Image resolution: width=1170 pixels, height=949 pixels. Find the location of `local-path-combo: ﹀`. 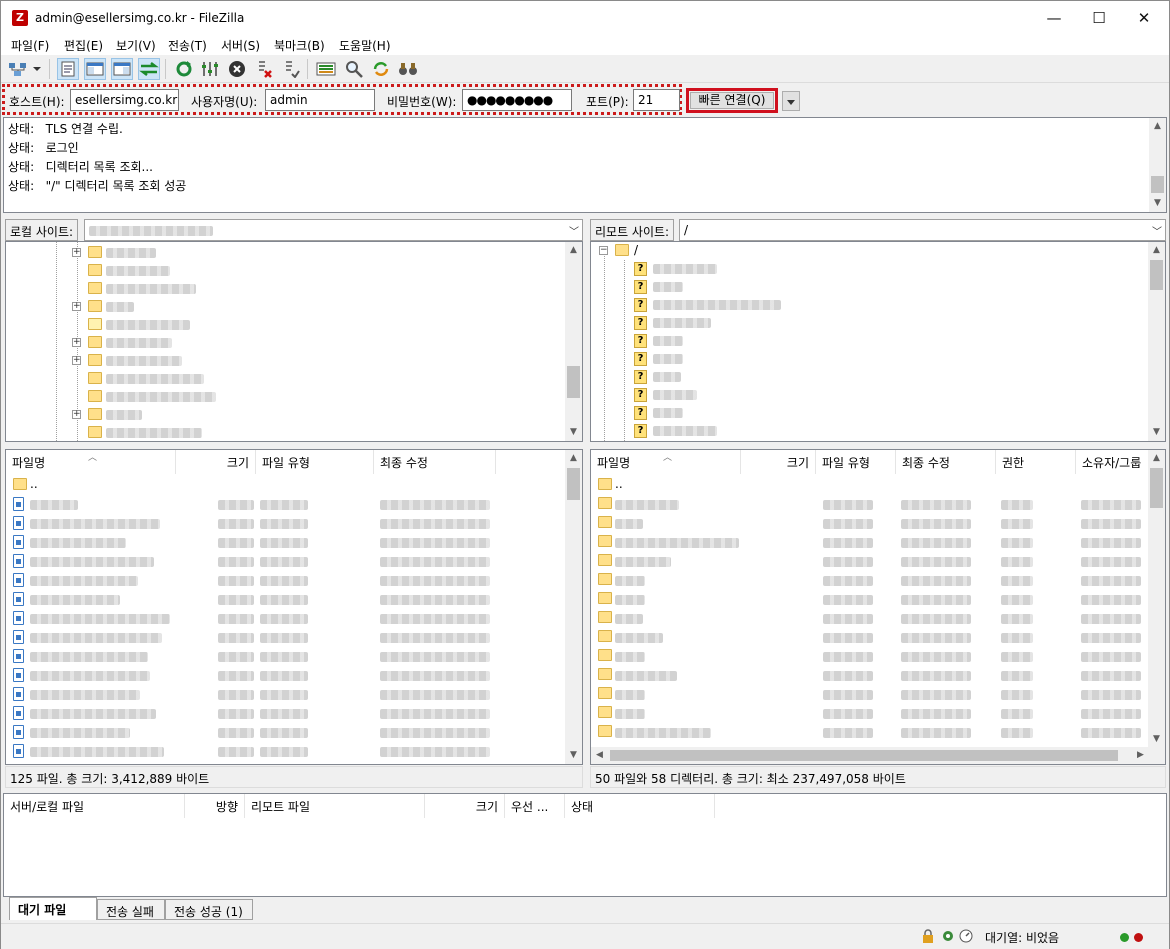

local-path-combo: ﹀ is located at coordinates (333, 230).